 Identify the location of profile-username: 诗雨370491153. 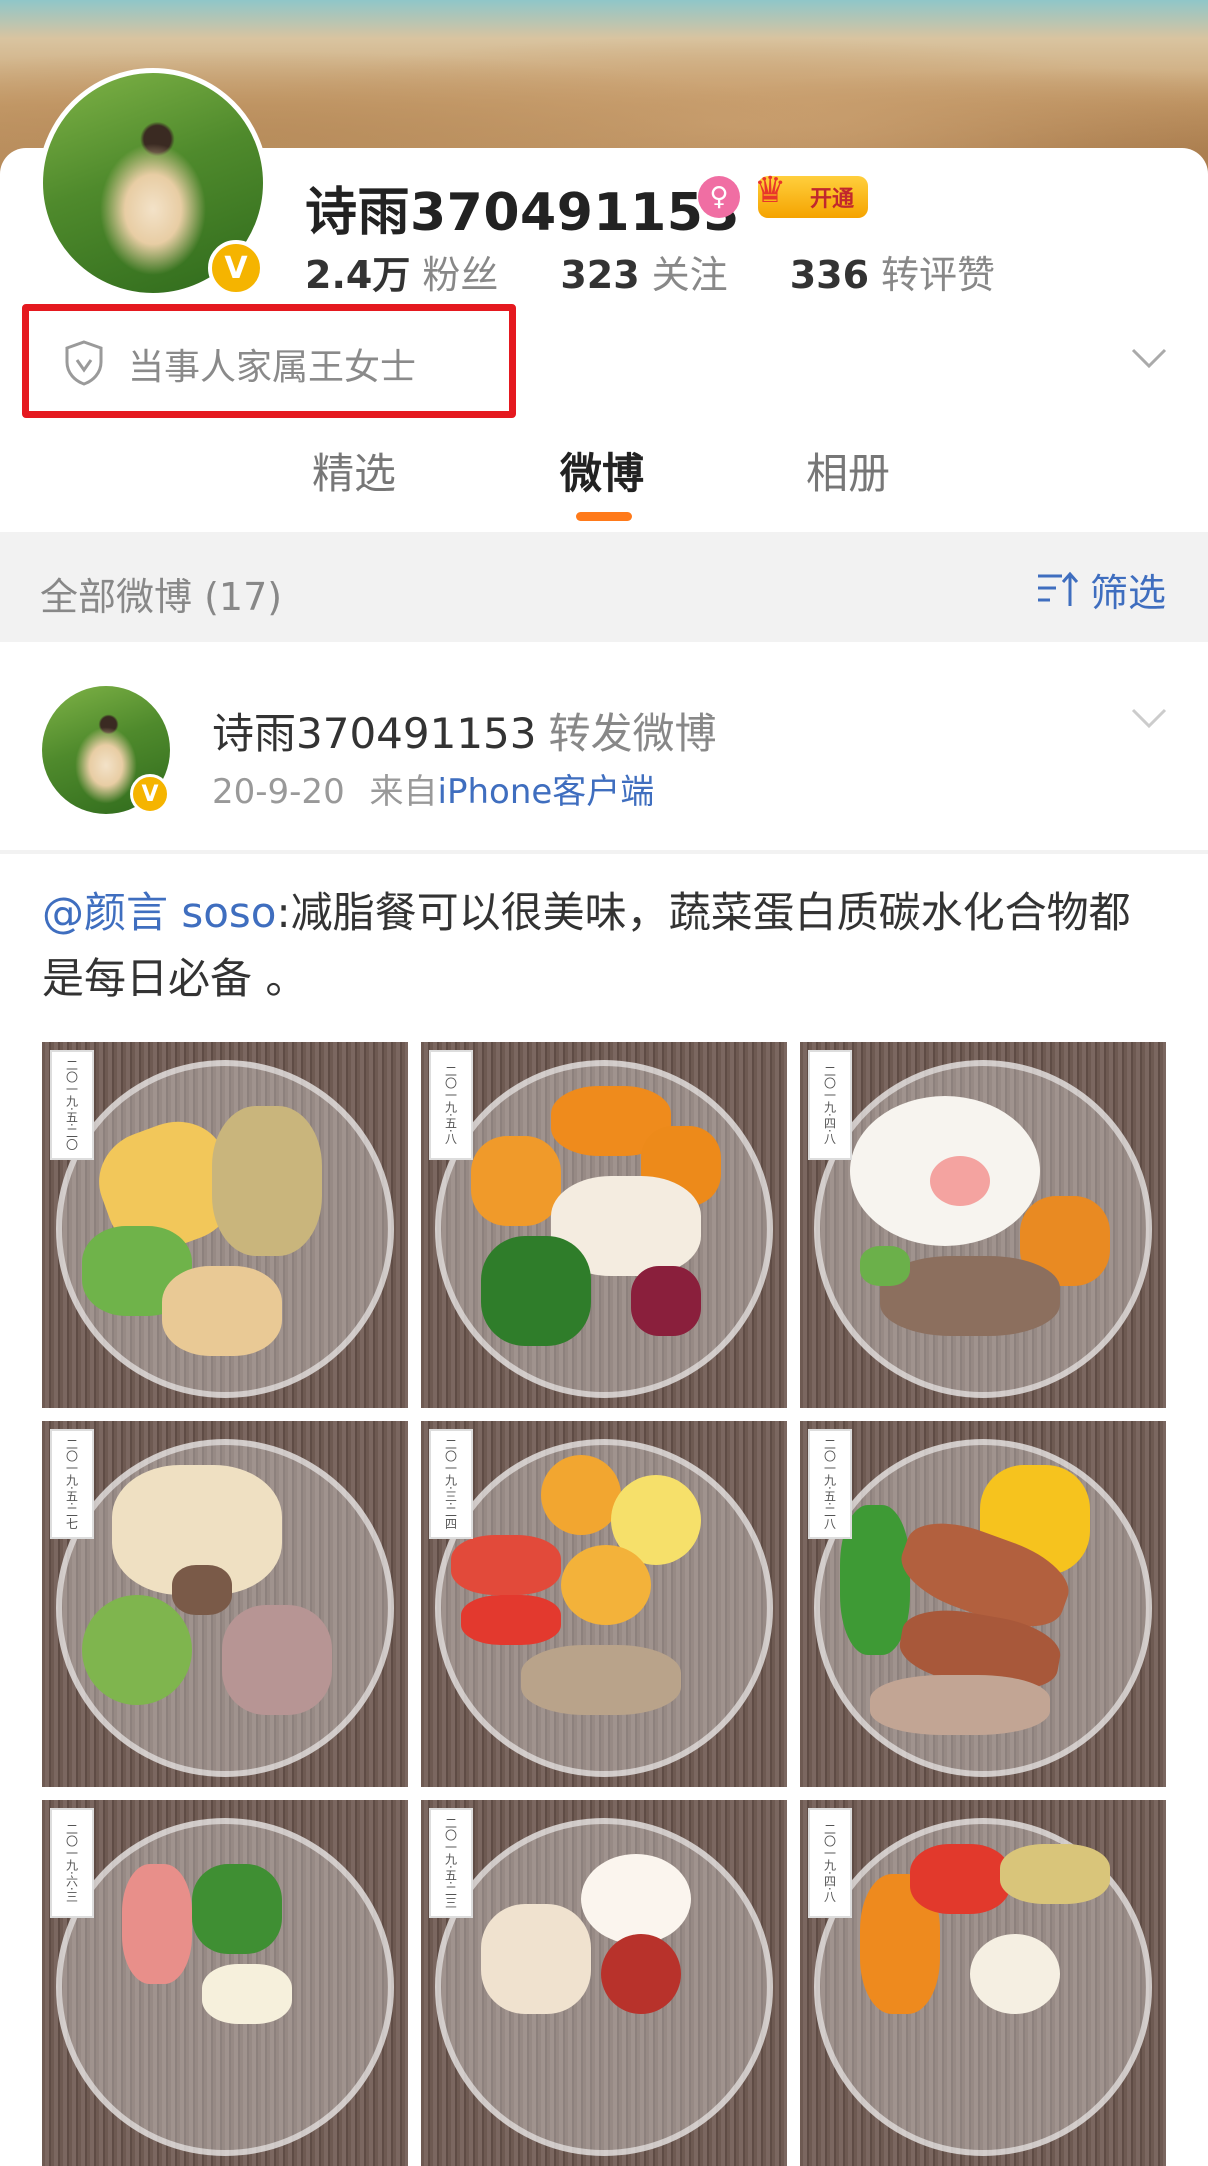
(523, 213).